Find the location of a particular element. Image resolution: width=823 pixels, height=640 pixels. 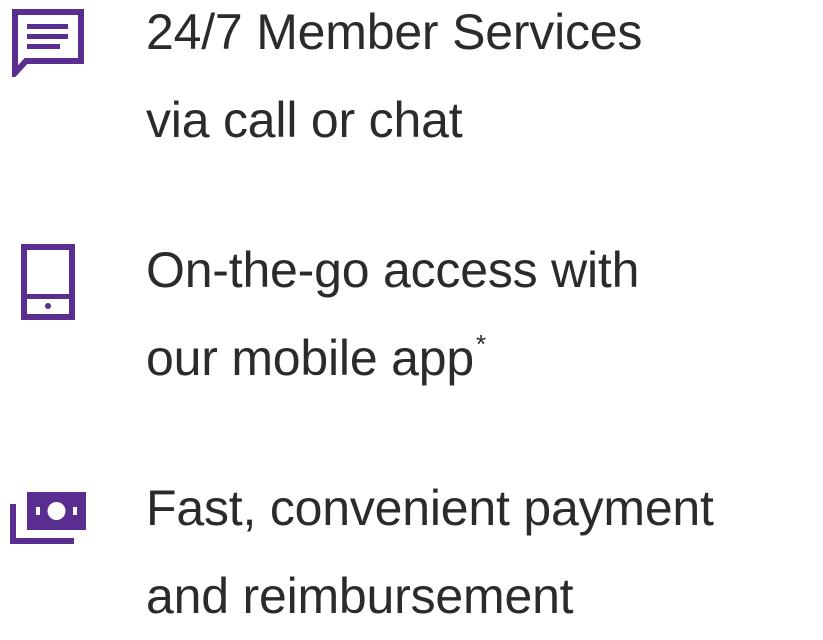

feature-line-2-text: our mobile app is located at coordinates (310, 358).